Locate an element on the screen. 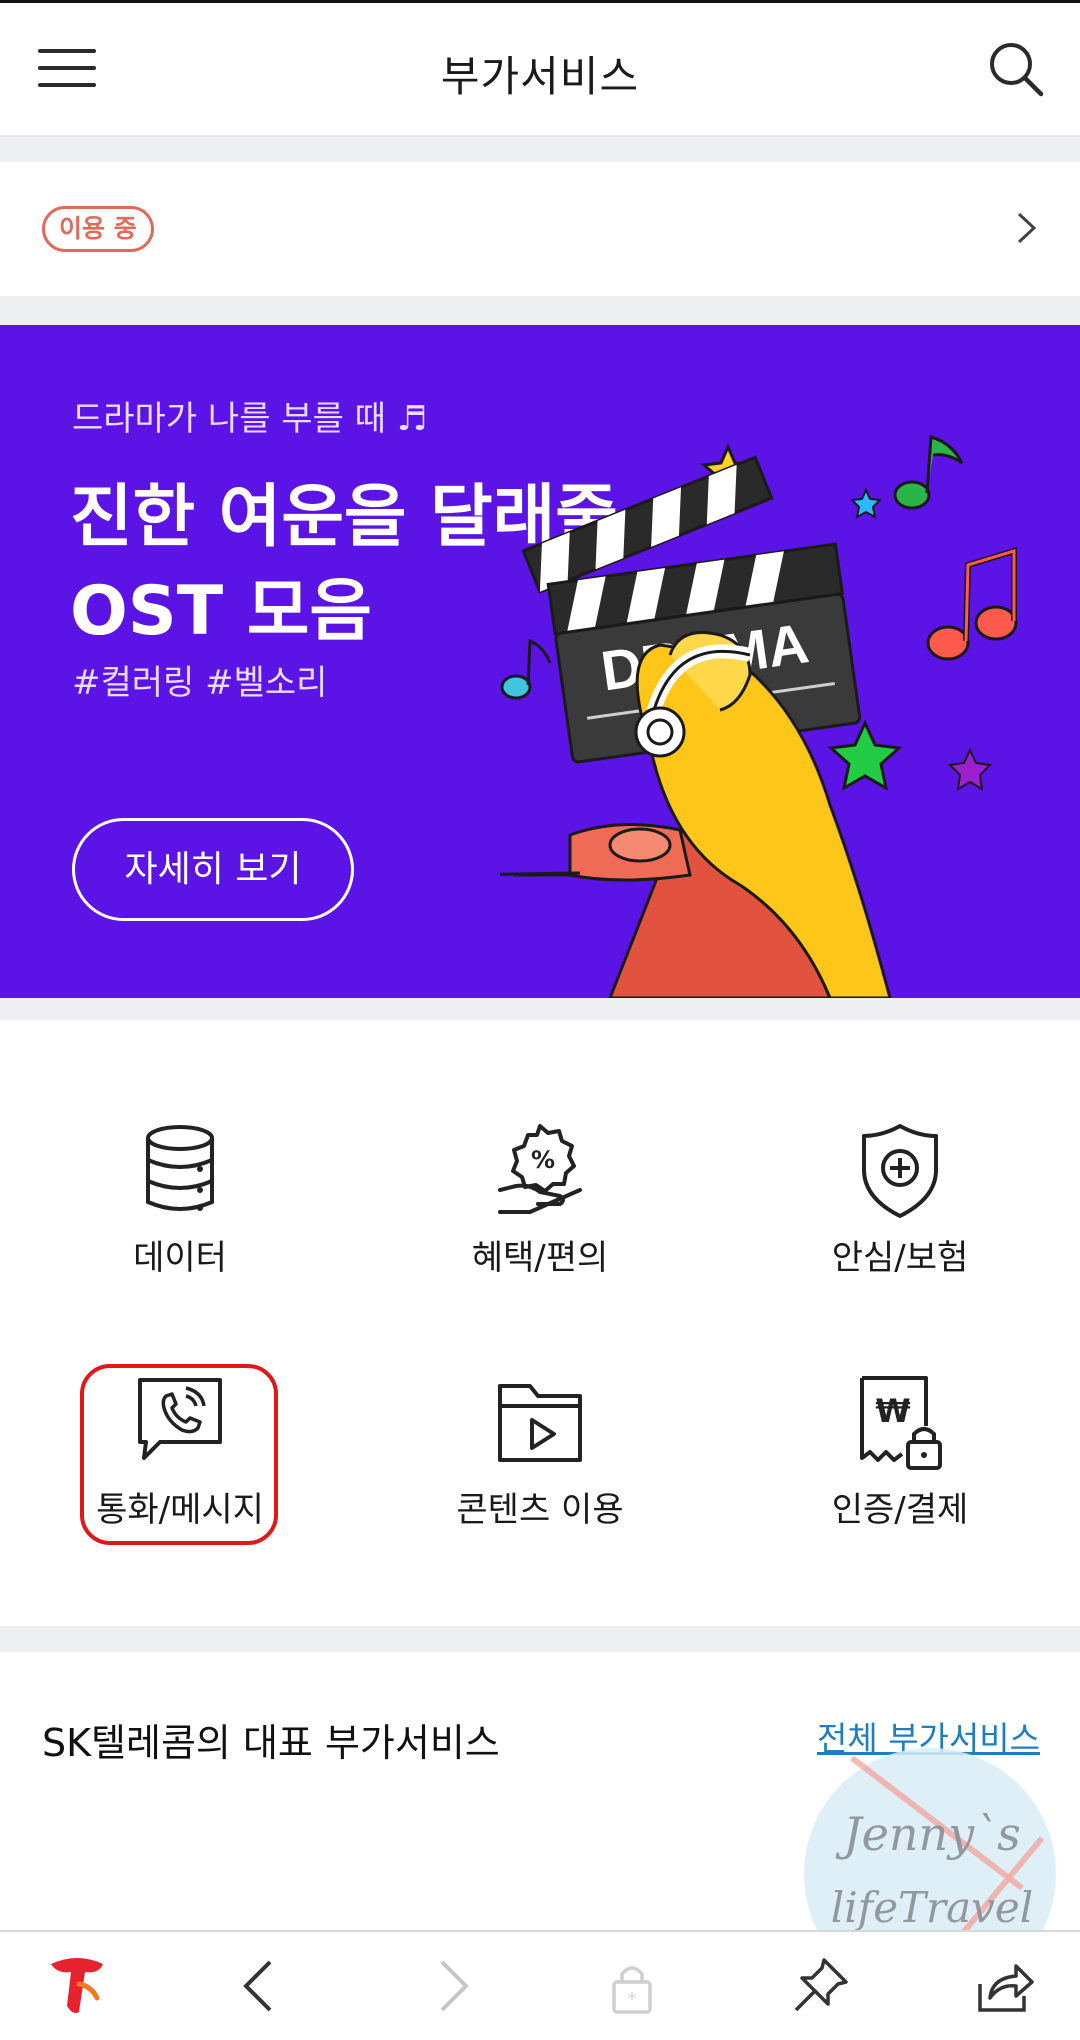 This screenshot has height=2040, width=1080. category-data: 데이터 is located at coordinates (180, 1220).